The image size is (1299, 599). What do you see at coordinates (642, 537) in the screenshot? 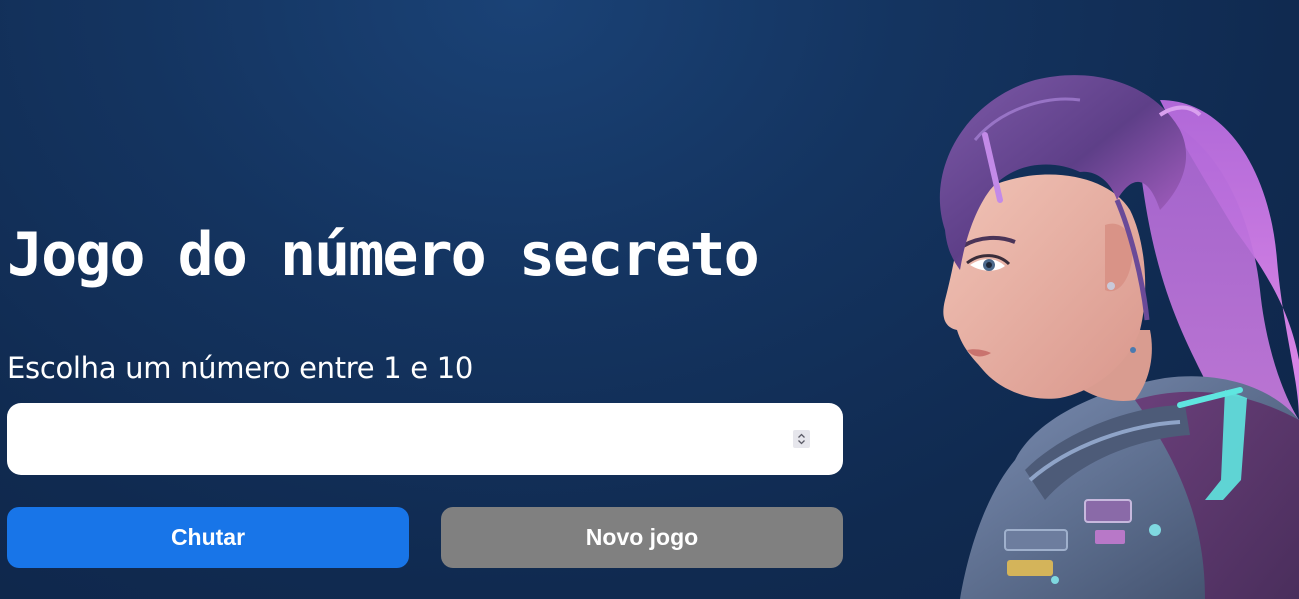
I see `new-game-button: Novo jogo` at bounding box center [642, 537].